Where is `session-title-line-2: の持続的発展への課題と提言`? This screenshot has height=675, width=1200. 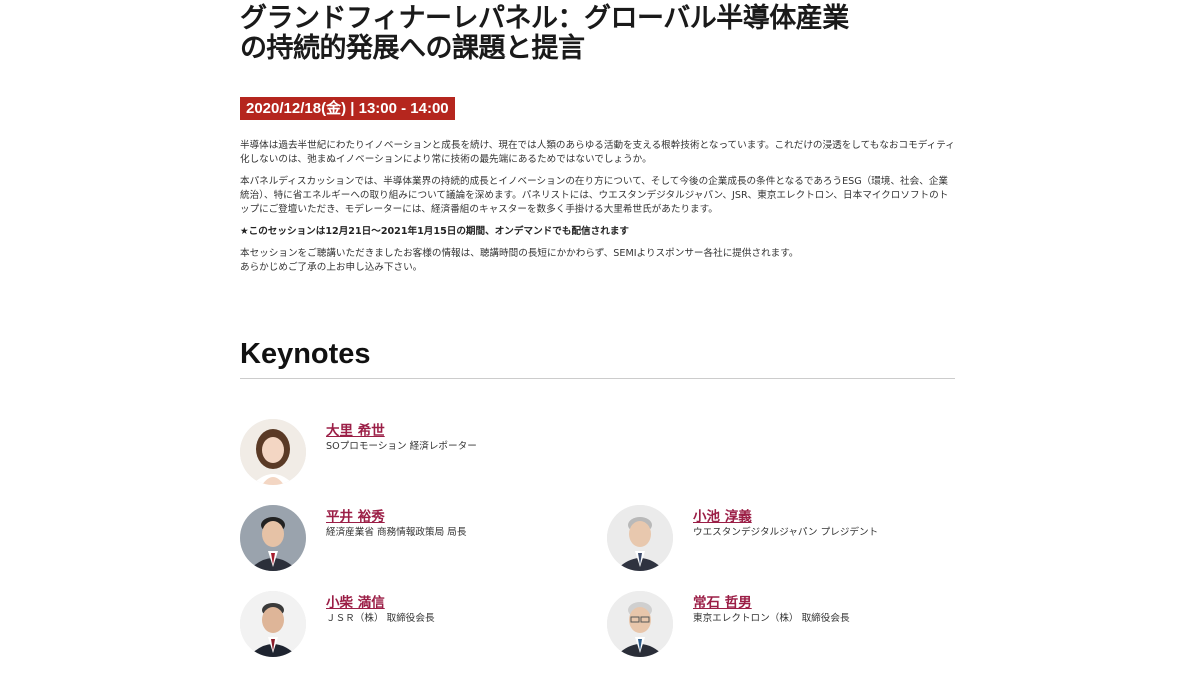 session-title-line-2: の持続的発展への課題と提言 is located at coordinates (412, 48).